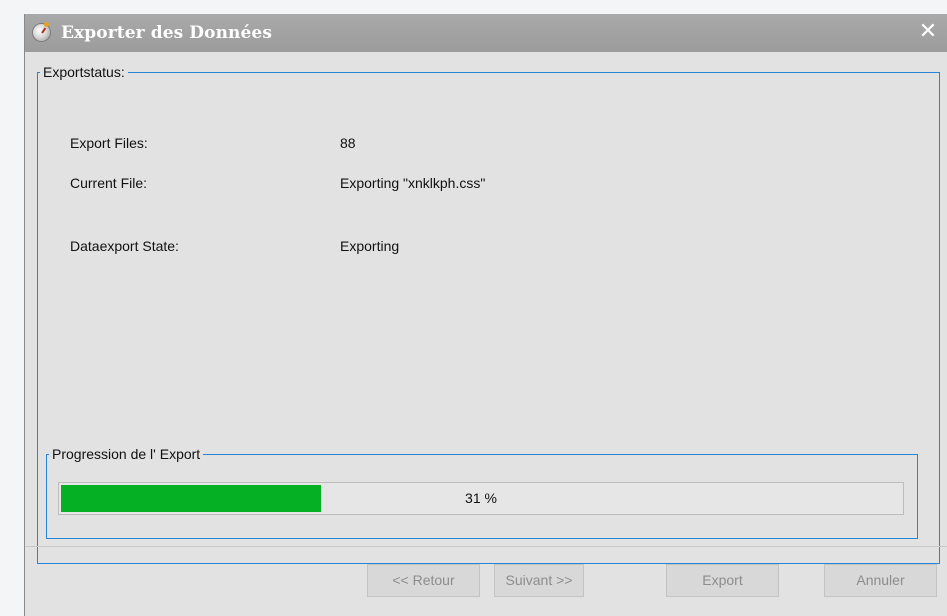 This screenshot has height=616, width=947. I want to click on export-progress-legend: Progression de l' Export, so click(126, 454).